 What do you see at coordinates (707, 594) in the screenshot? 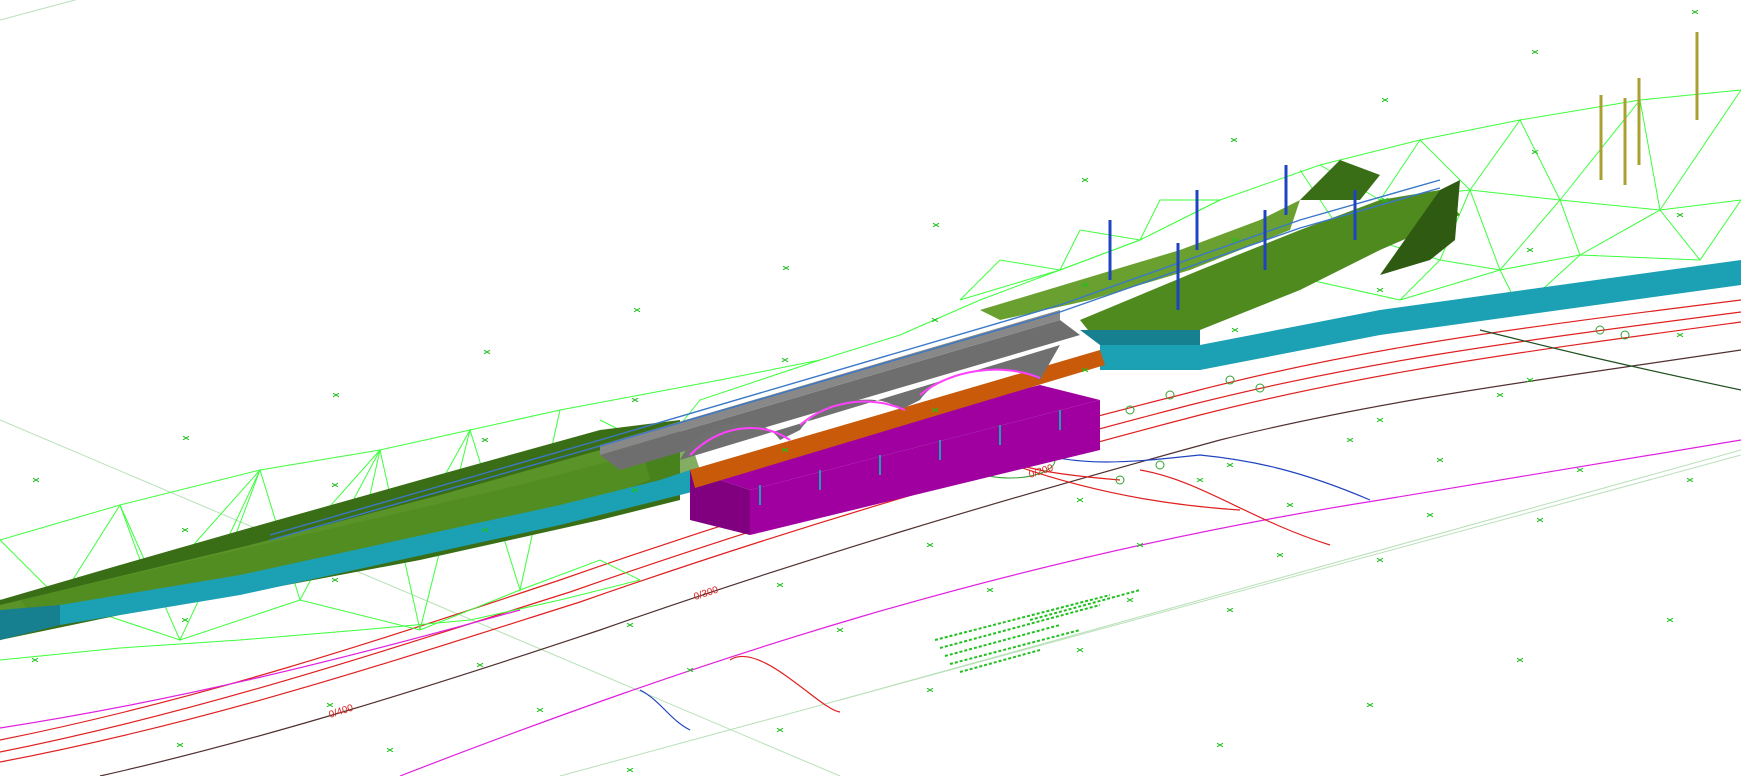
I see `station-label-2: 0/300` at bounding box center [707, 594].